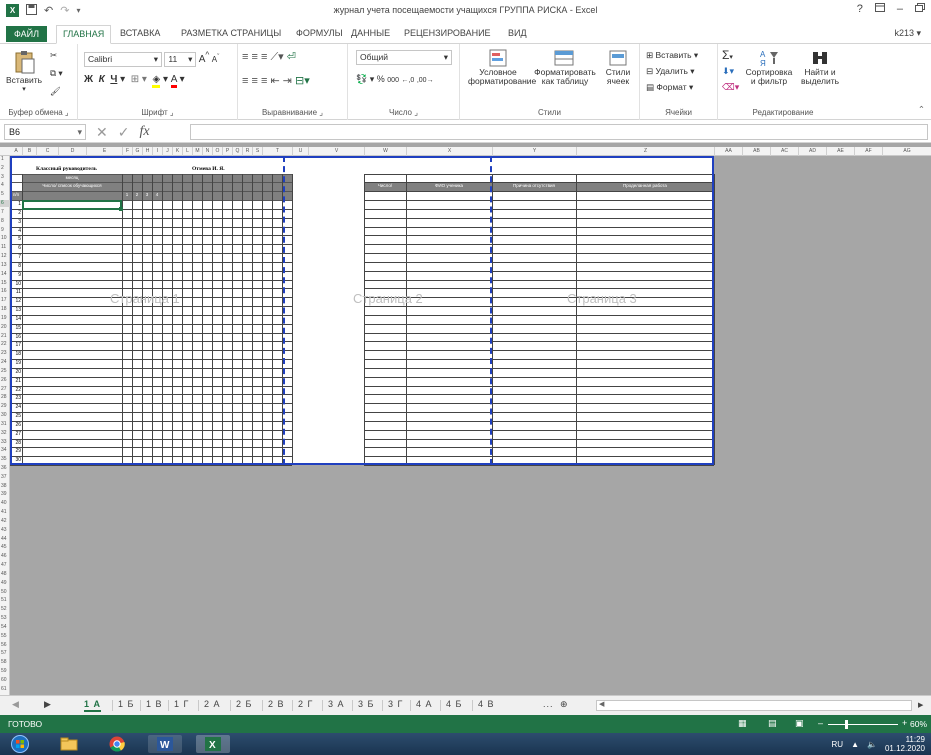 Image resolution: width=931 pixels, height=755 pixels. I want to click on row-header: 35, so click(5, 459).